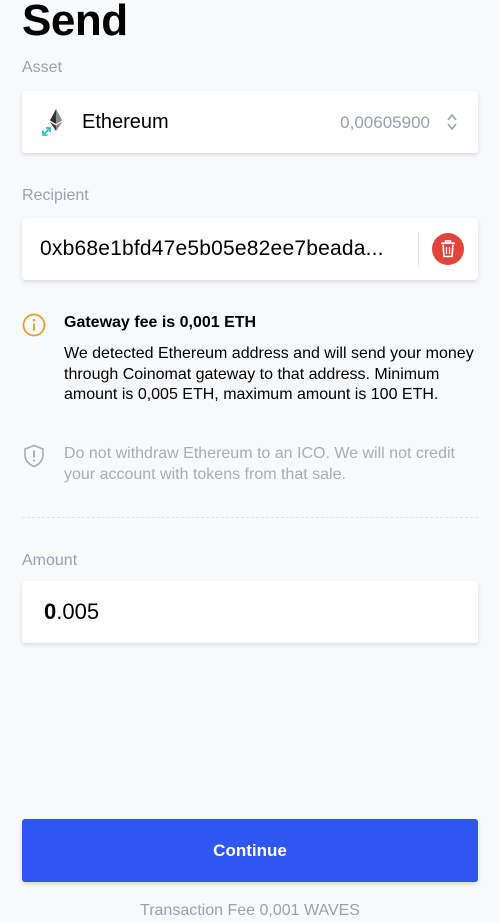 The image size is (500, 922). What do you see at coordinates (160, 322) in the screenshot?
I see `gateway-fee-title: Gateway fee is 0,001 ETH` at bounding box center [160, 322].